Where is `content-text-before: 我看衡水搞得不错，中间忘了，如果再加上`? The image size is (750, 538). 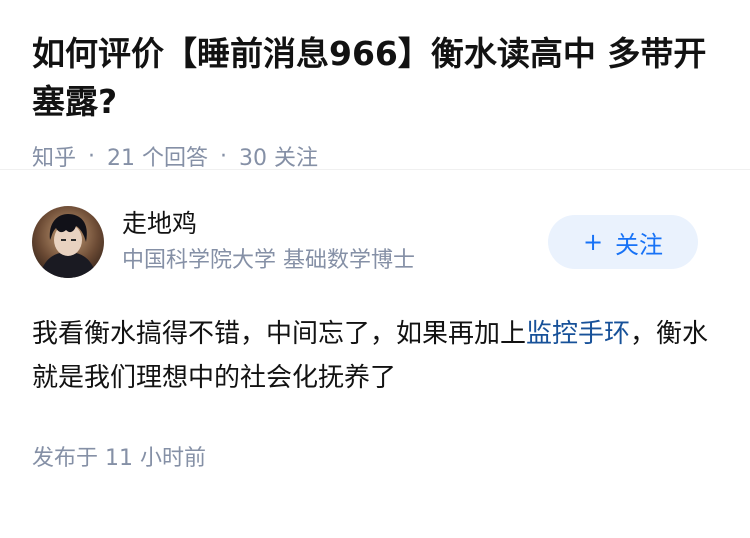
content-text-before: 我看衡水搞得不错，中间忘了，如果再加上 is located at coordinates (279, 334).